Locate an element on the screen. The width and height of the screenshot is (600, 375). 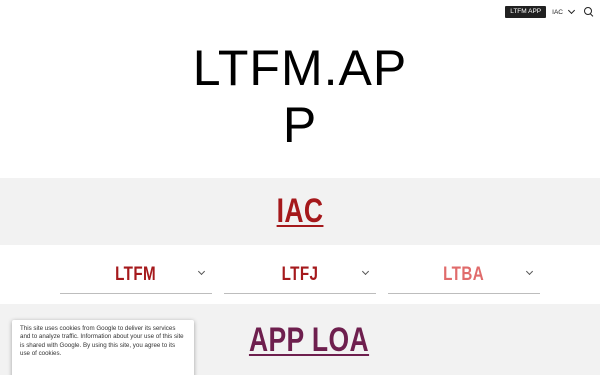
dropdown-ltfm: LTFM is located at coordinates (136, 275).